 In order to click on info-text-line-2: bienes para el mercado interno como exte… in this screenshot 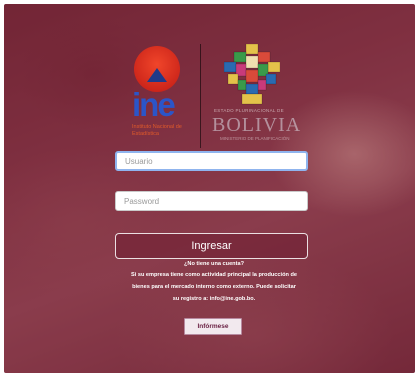, I will do `click(214, 287)`.